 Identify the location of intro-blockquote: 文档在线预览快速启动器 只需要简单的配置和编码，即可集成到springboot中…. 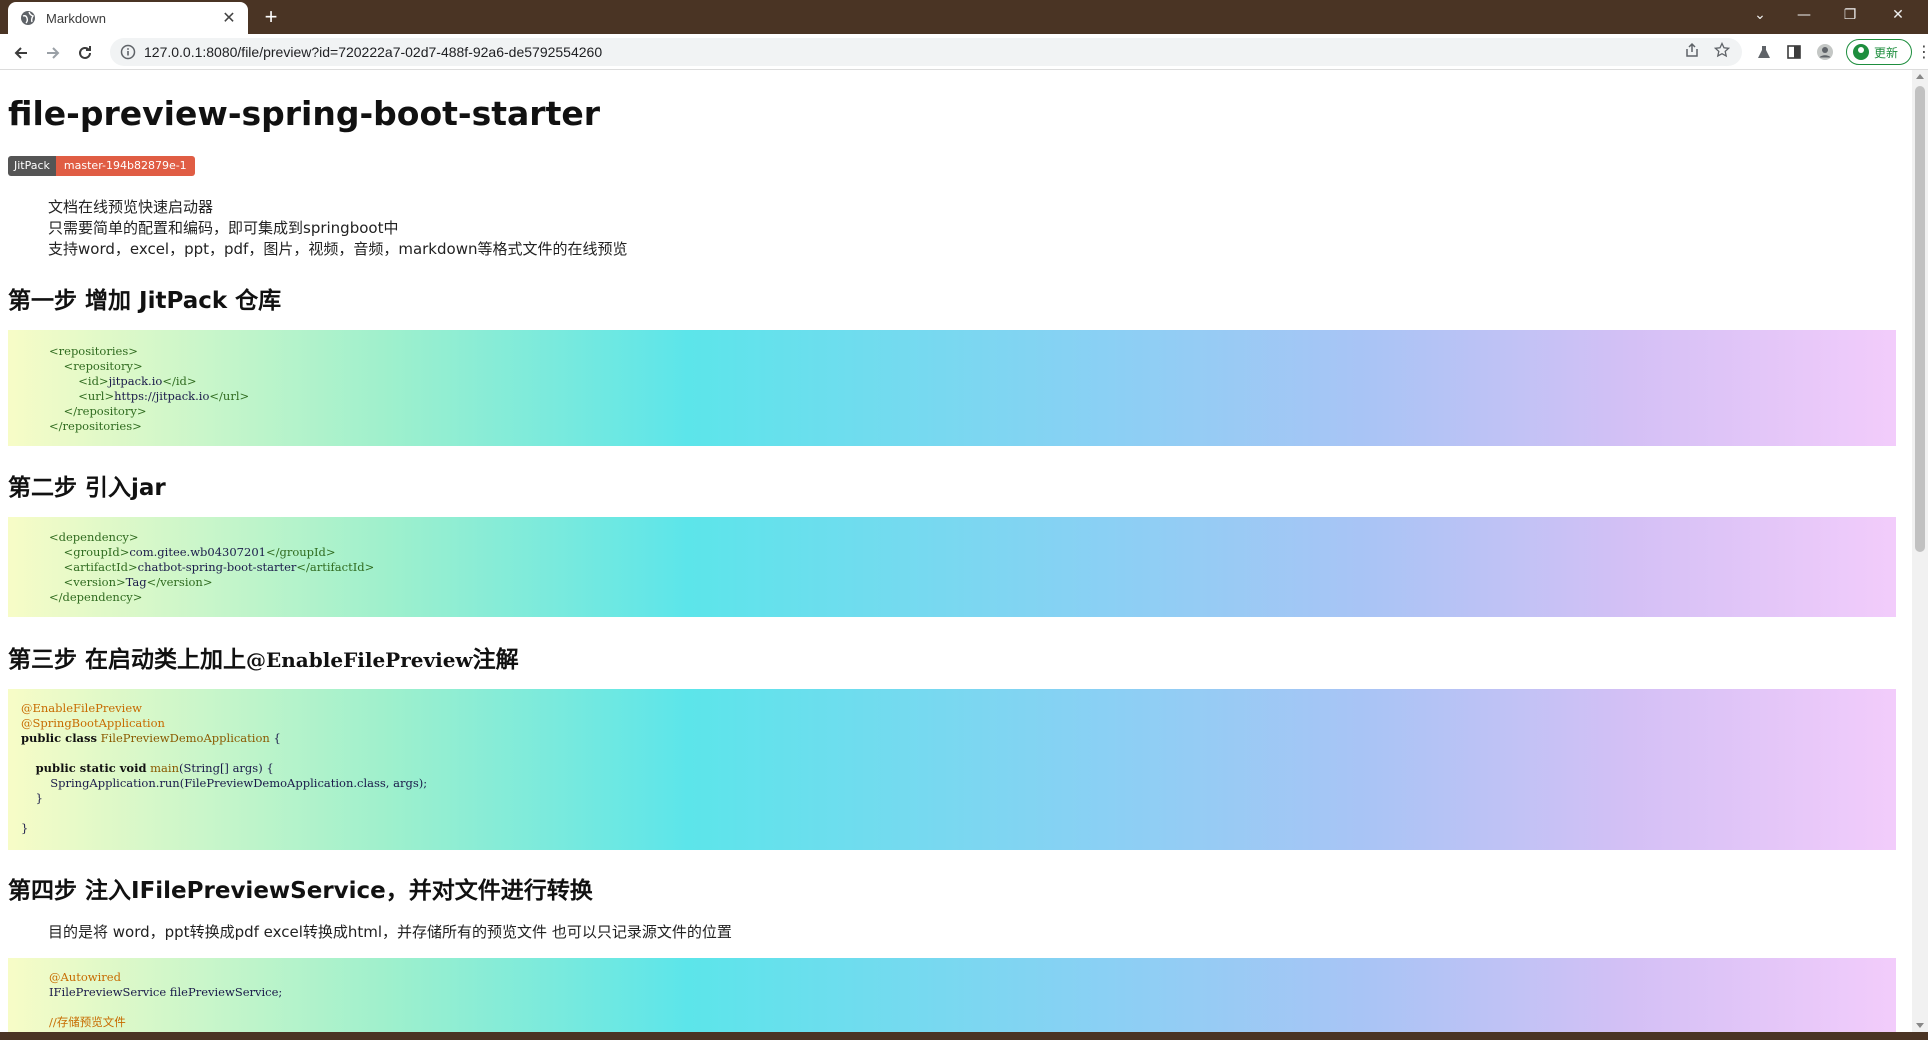
(337, 228).